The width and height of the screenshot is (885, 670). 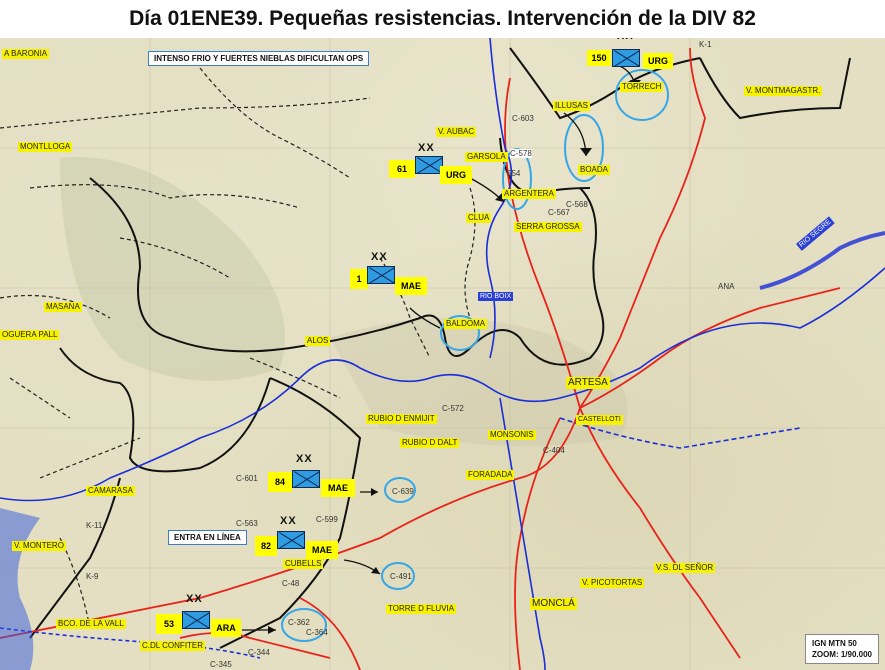 What do you see at coordinates (841, 649) in the screenshot?
I see `scale-info: IGN MTN 50 ZOOM: 1/90.000` at bounding box center [841, 649].